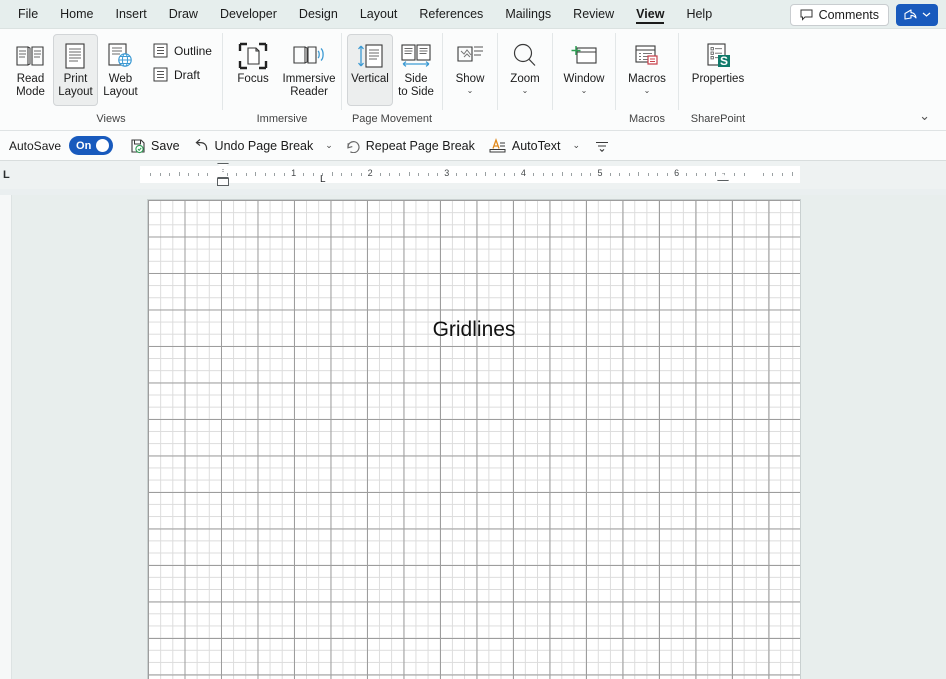  Describe the element at coordinates (183, 14) in the screenshot. I see `tab-draw: Draw` at that location.